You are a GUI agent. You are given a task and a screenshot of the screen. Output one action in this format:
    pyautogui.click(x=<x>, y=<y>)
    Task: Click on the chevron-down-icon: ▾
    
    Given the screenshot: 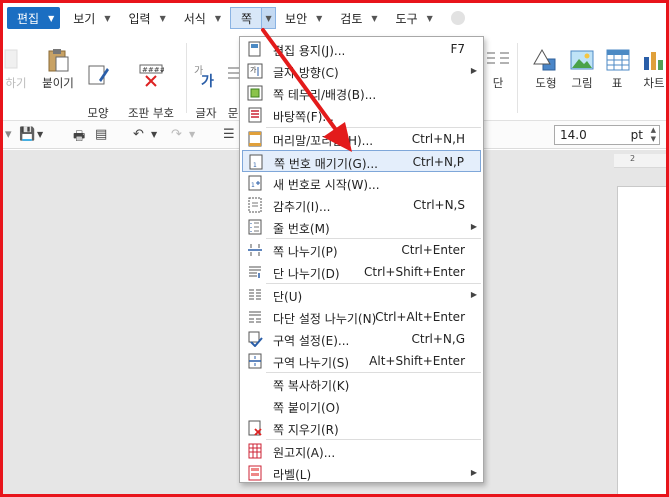 What is the action you would take?
    pyautogui.click(x=8, y=134)
    